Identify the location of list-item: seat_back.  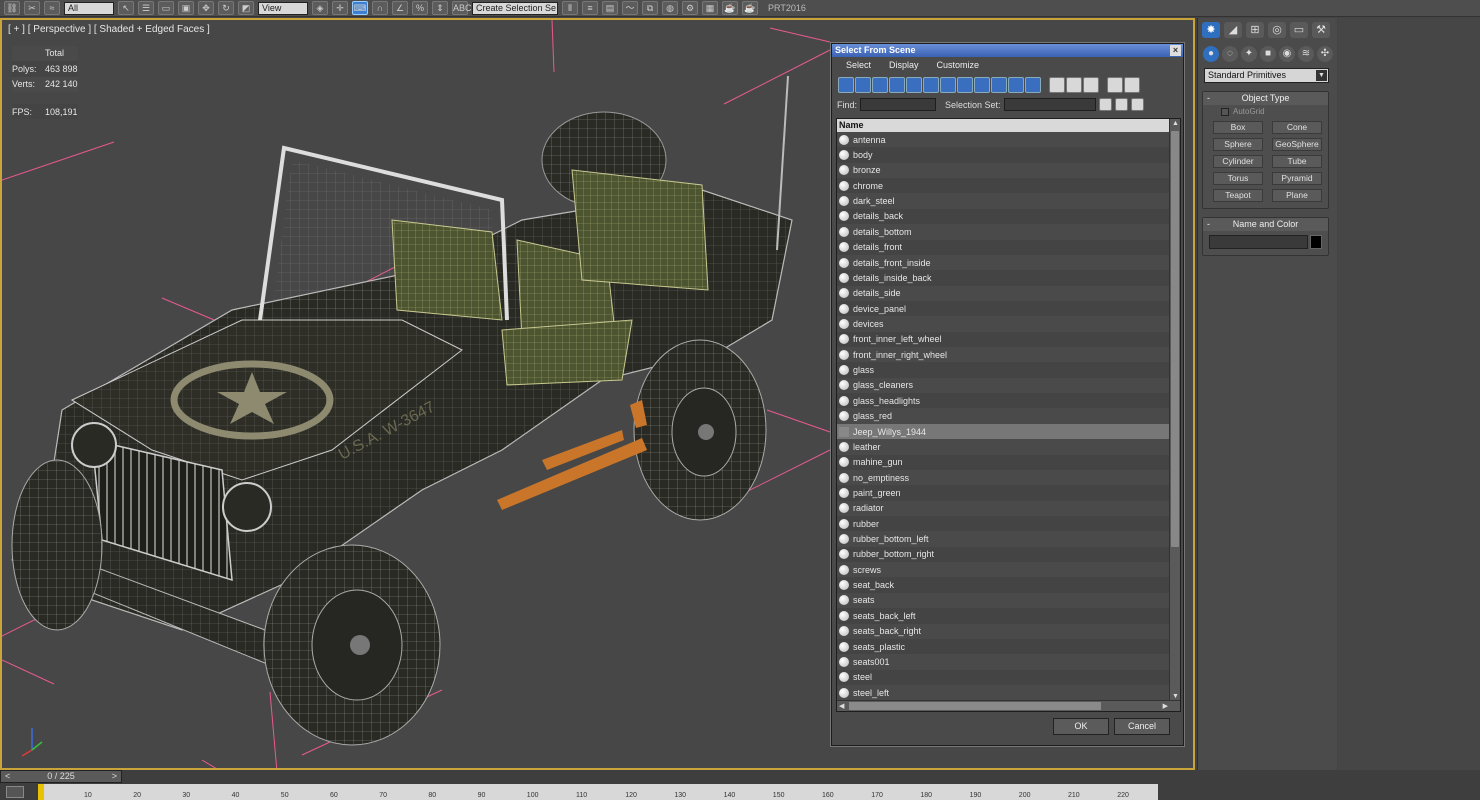
(1003, 585).